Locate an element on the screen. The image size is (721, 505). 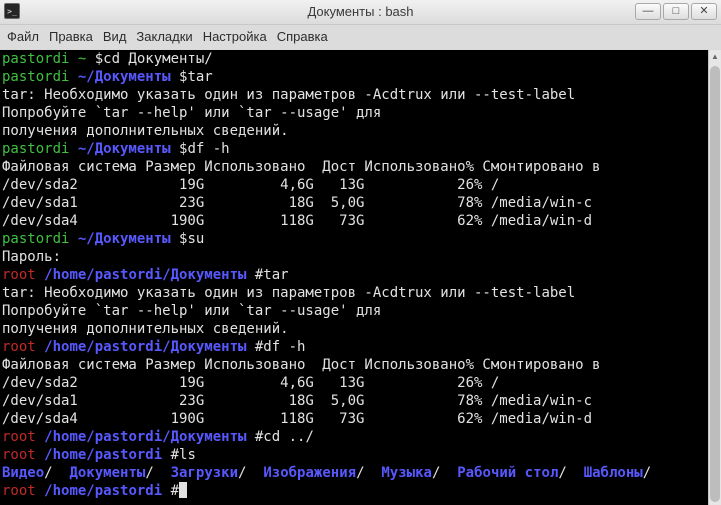
output-text: #tar is located at coordinates (271, 275).